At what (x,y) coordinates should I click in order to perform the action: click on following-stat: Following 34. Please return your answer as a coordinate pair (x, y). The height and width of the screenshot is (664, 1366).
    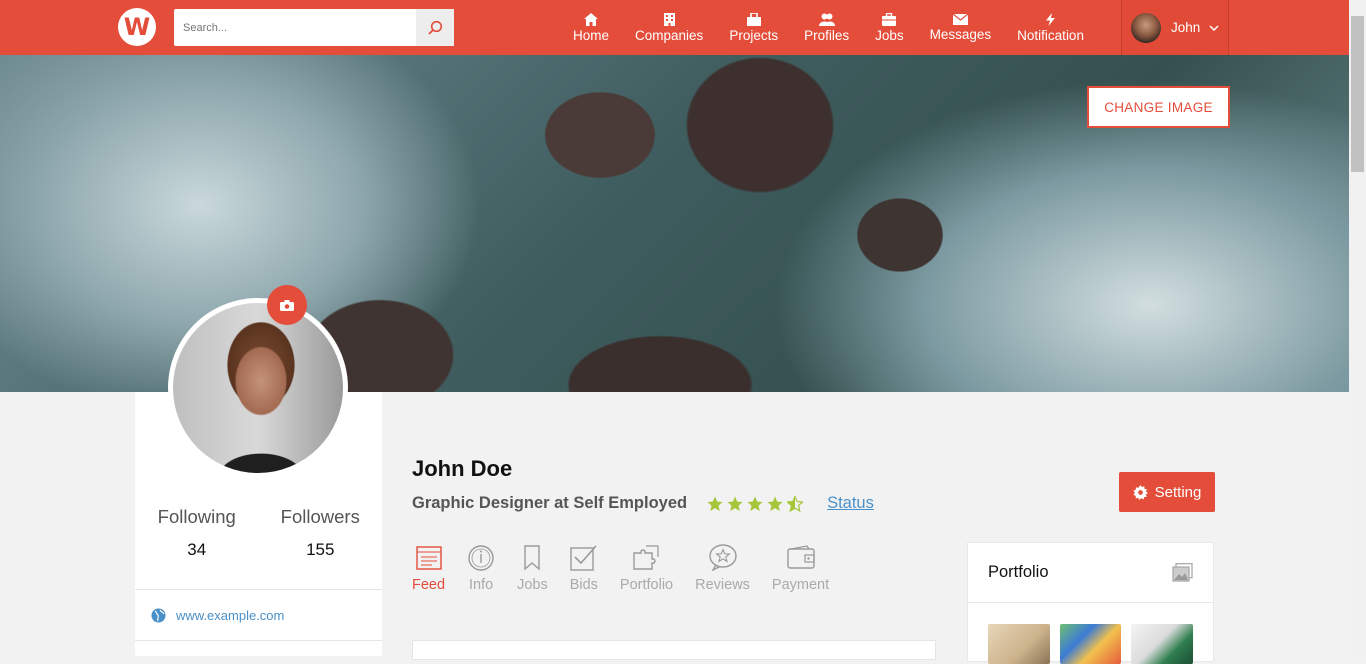
    Looking at the image, I should click on (197, 533).